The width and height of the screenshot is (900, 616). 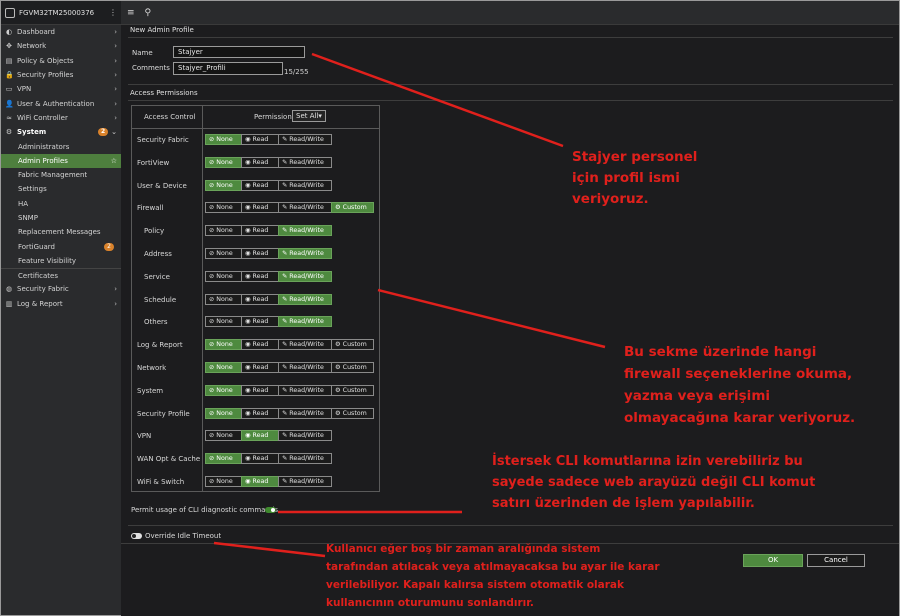 I want to click on annotation-line: satırı üzerinden de işlem yapılabilir., so click(x=623, y=503).